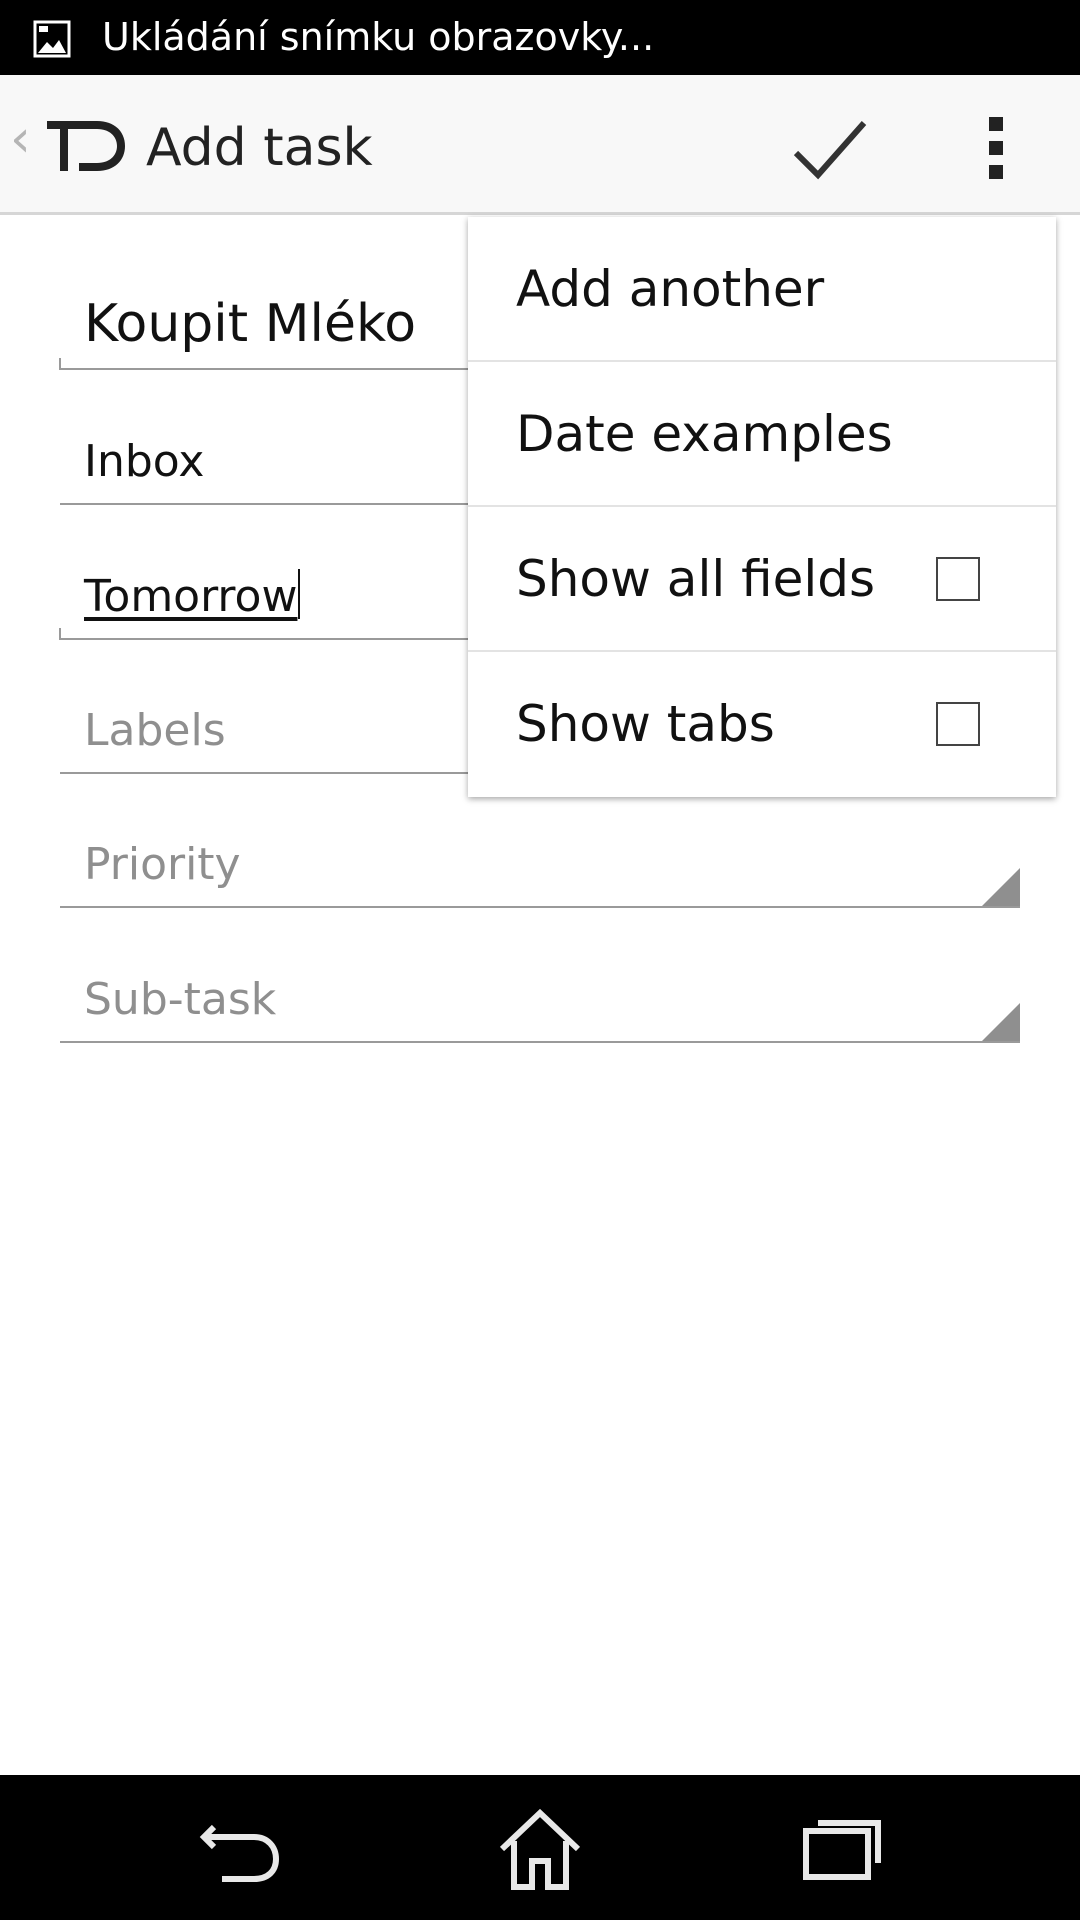 This screenshot has width=1080, height=1920. I want to click on checkmark-icon, so click(830, 147).